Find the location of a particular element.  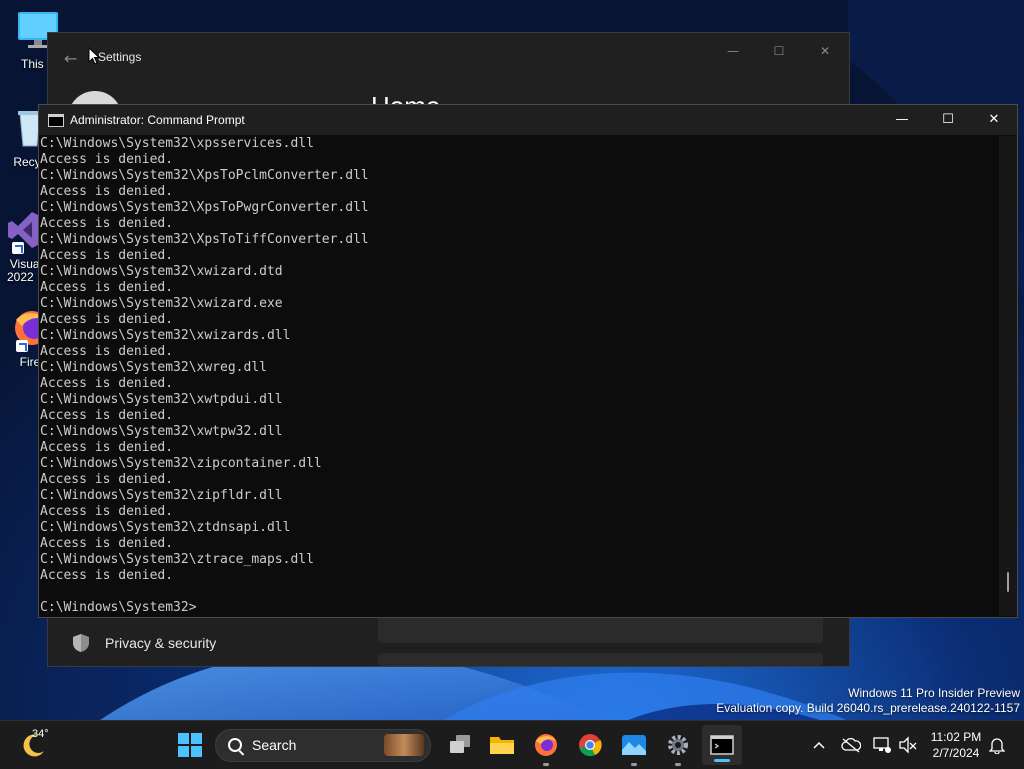

search-highlight-image is located at coordinates (404, 745).